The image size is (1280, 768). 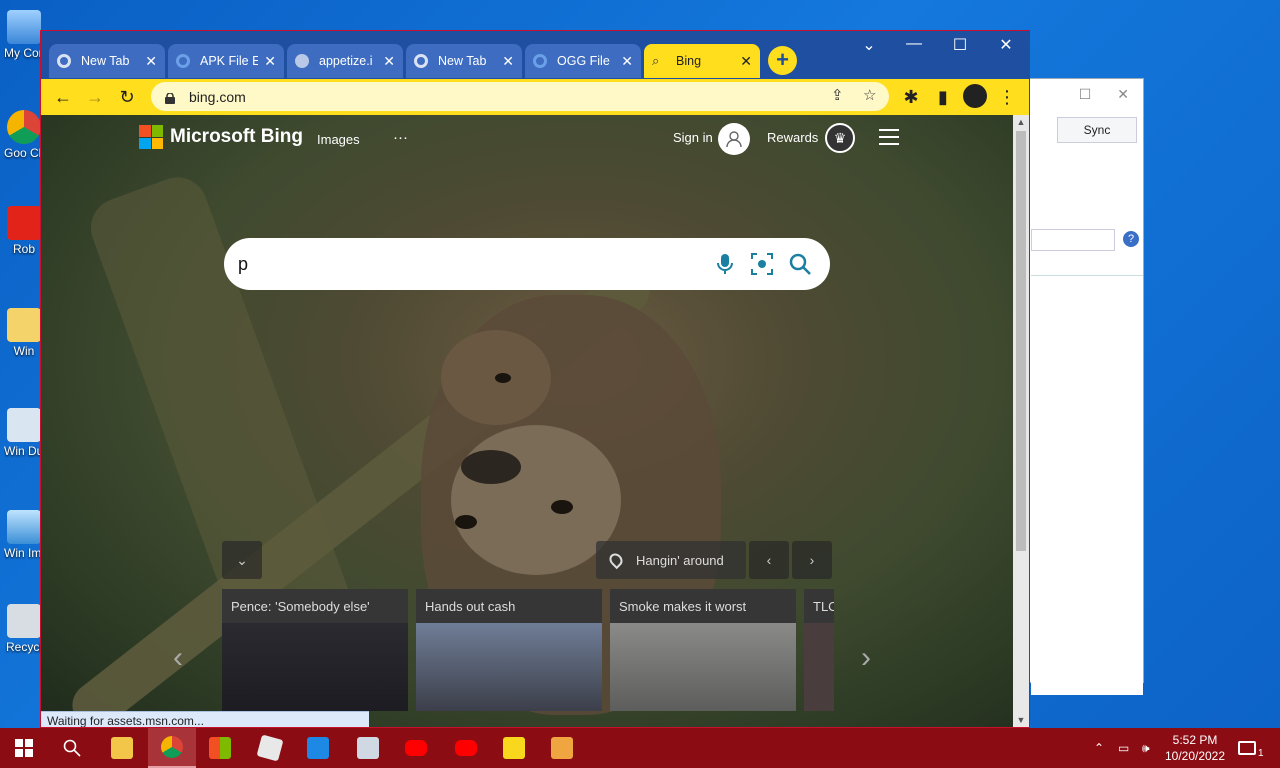 I want to click on desktop-icon-chrome: Goo Chro, so click(x=24, y=135).